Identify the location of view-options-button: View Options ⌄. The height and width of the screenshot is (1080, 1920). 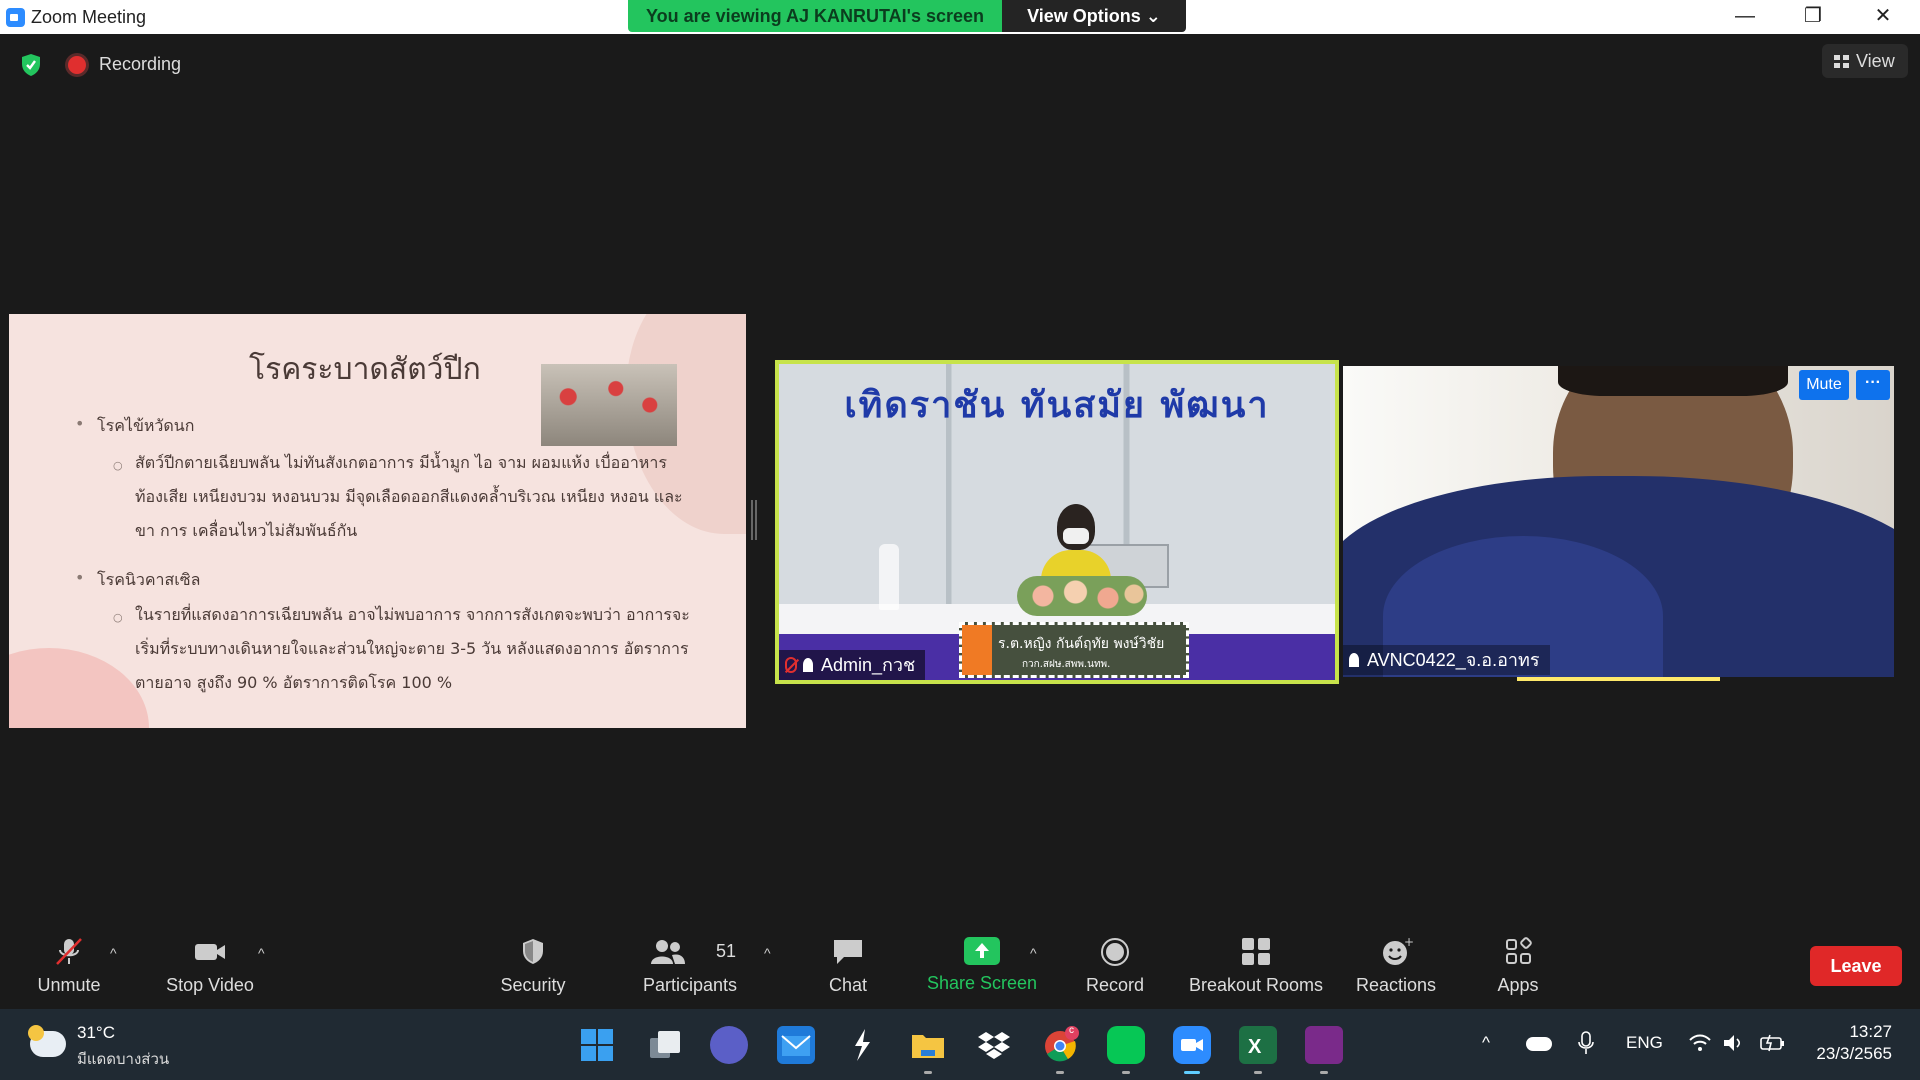
(1094, 16).